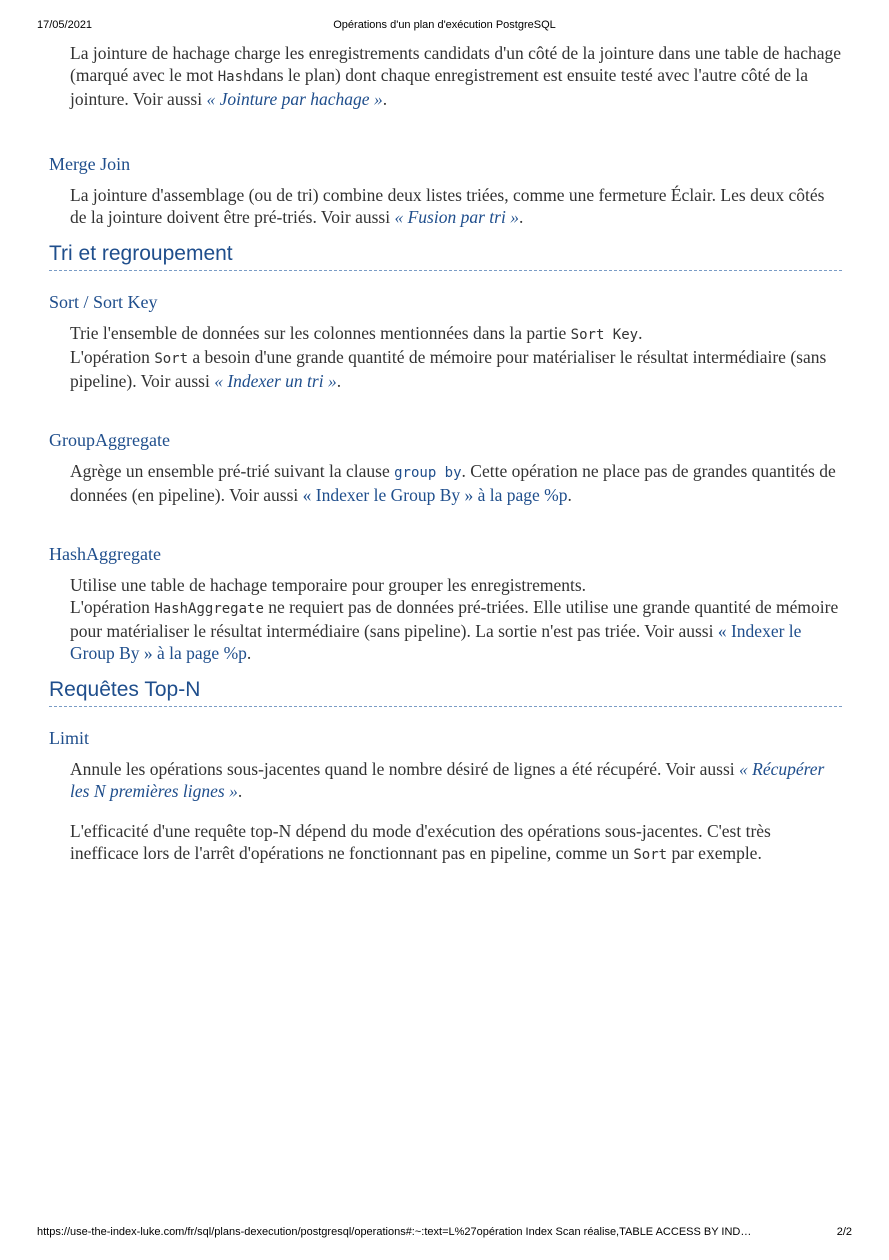 This screenshot has width=889, height=1260. Describe the element at coordinates (294, 99) in the screenshot. I see `link-jointure-par-hachage: « Jointure par hachage »` at that location.